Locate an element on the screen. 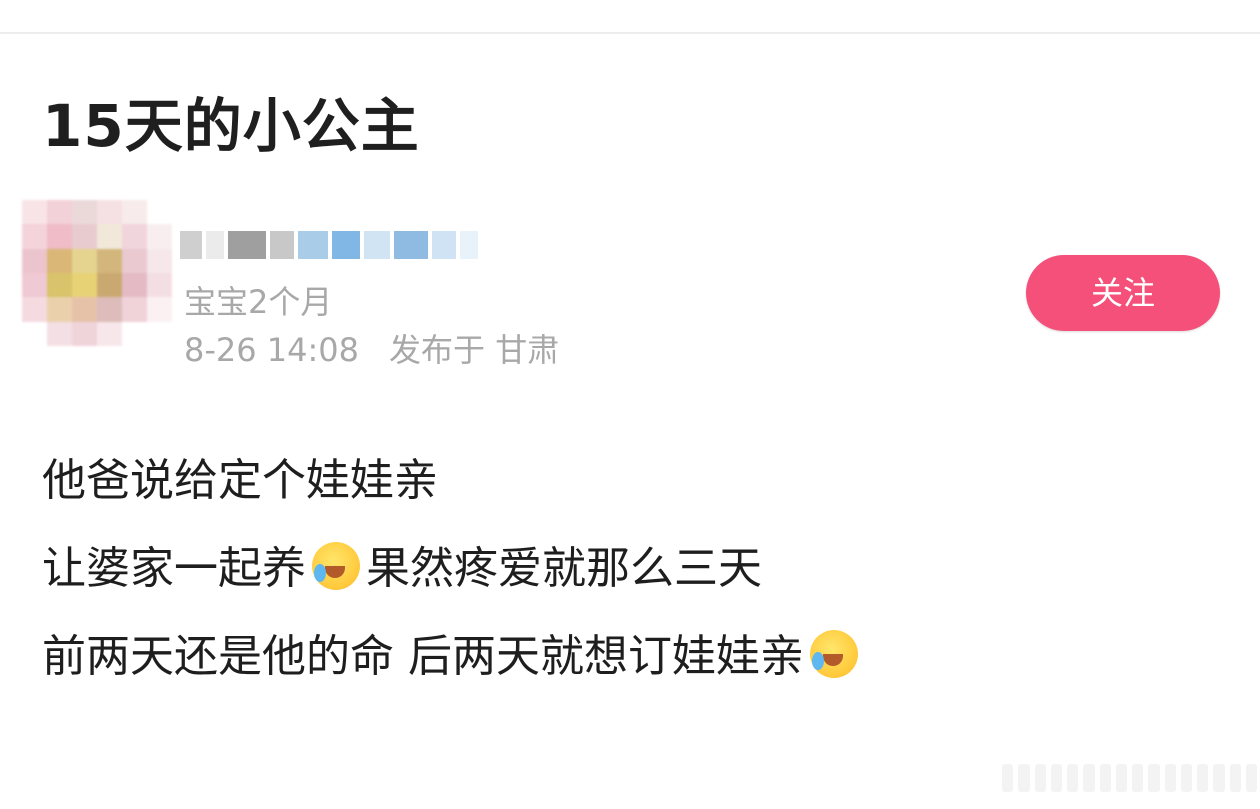 This screenshot has width=1260, height=809. watermark is located at coordinates (1129, 778).